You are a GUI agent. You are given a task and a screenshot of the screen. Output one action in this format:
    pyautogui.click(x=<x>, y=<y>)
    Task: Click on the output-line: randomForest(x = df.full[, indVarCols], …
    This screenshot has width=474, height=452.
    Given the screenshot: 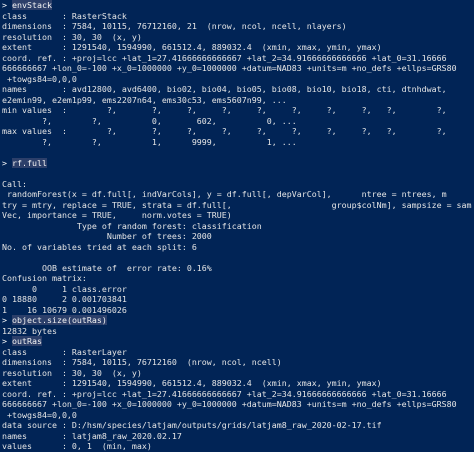 What is the action you would take?
    pyautogui.click(x=224, y=194)
    